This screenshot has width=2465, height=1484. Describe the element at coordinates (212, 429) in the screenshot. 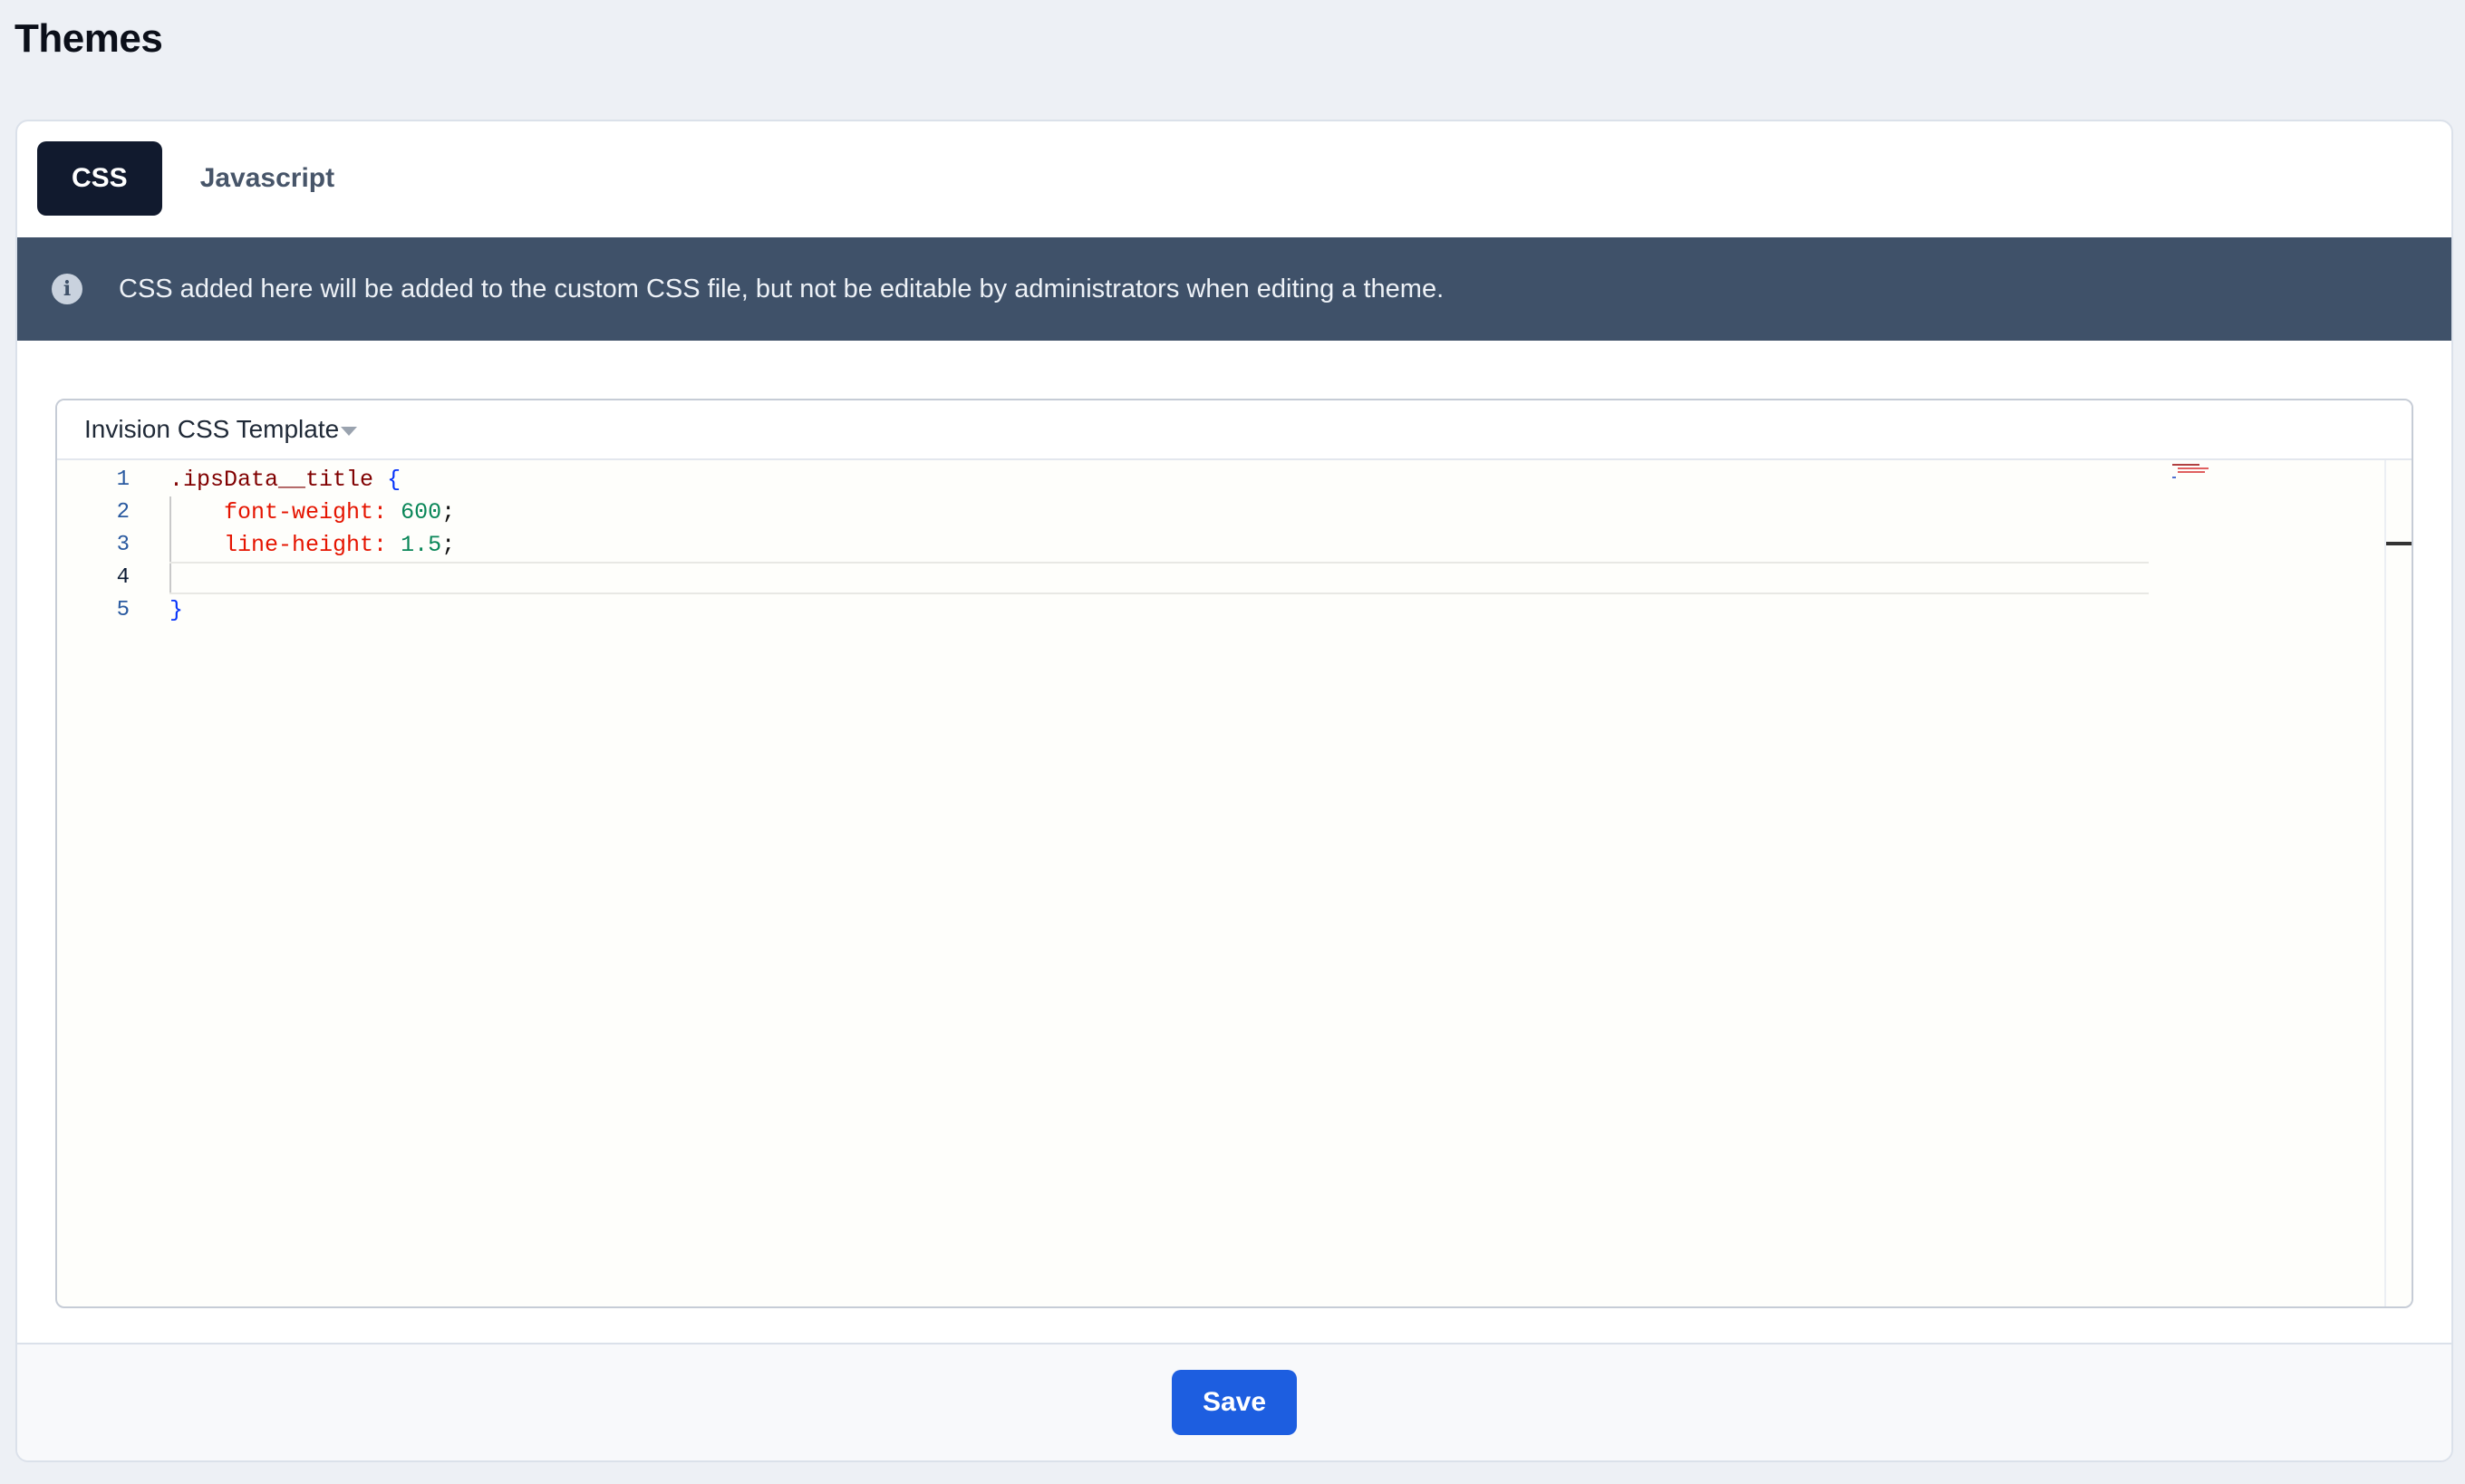

I see `template-selector-label: Invision CSS Template` at that location.